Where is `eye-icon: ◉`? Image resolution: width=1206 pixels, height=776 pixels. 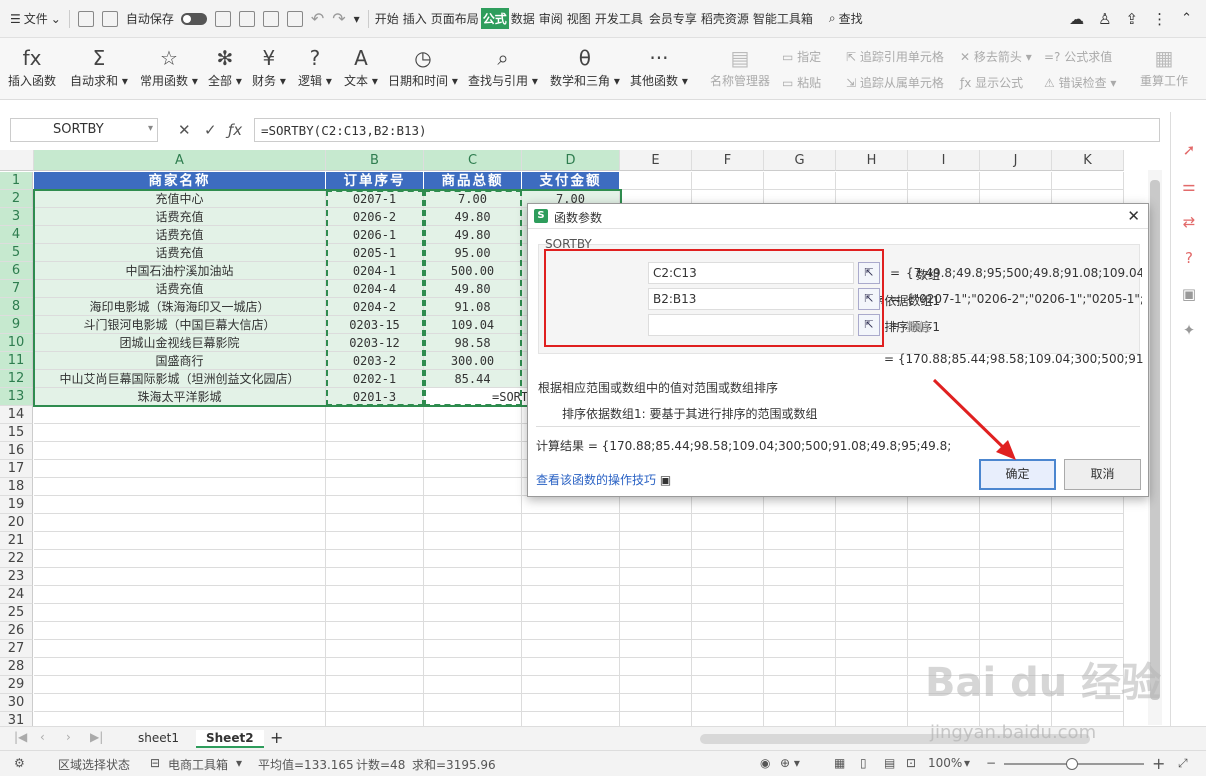
eye-icon: ◉ is located at coordinates (765, 763).